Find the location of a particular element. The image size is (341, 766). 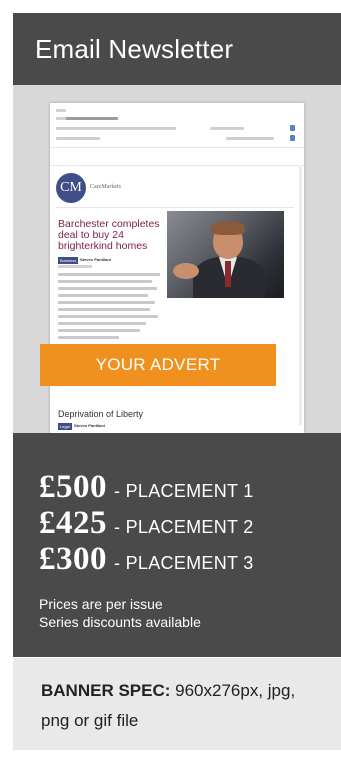

second-article-headline: Deprivation of Liberty is located at coordinates (101, 414).